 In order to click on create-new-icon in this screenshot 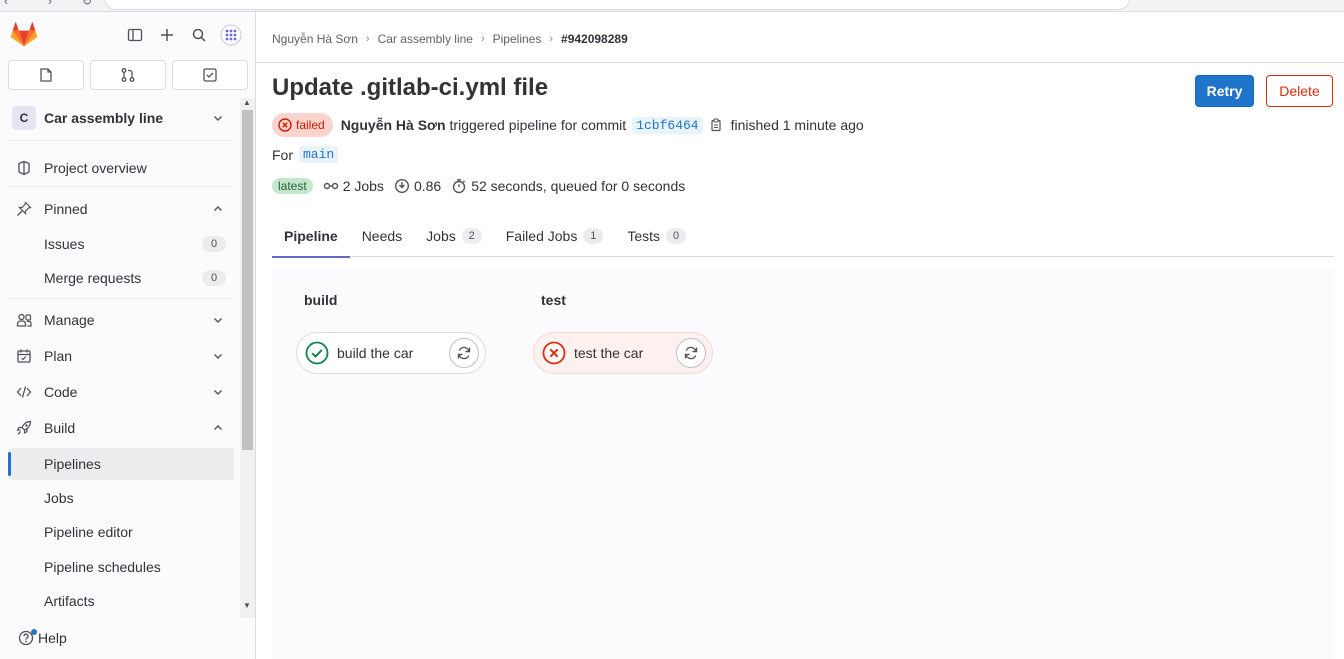, I will do `click(167, 35)`.